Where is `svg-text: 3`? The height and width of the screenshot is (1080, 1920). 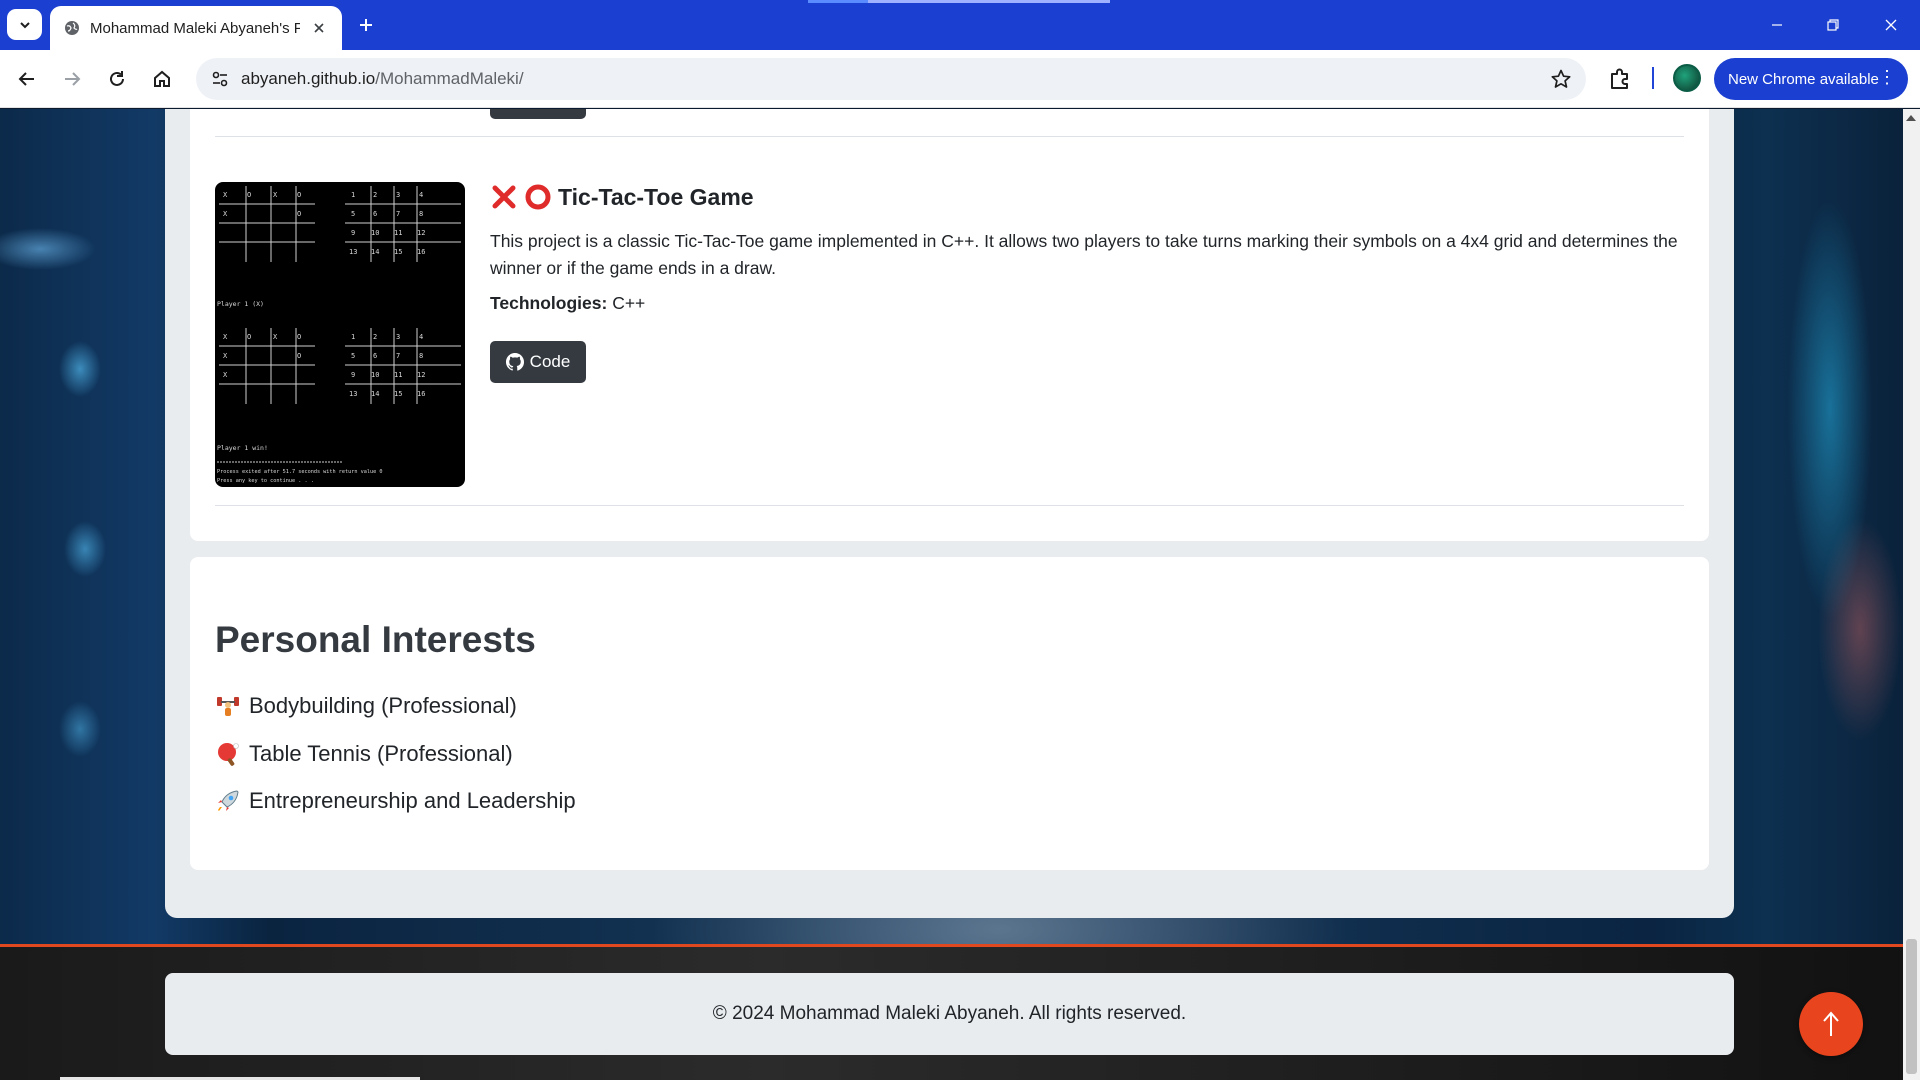 svg-text: 3 is located at coordinates (398, 337).